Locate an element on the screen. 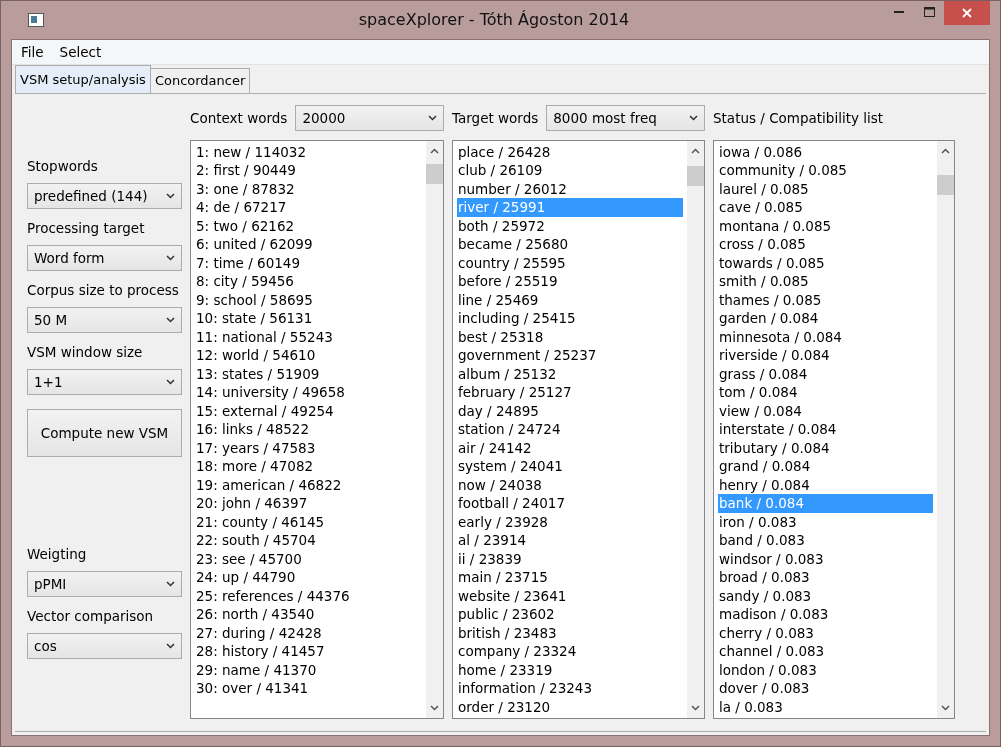 This screenshot has height=747, width=1001. list-item: 3: one / 87832 is located at coordinates (308, 188).